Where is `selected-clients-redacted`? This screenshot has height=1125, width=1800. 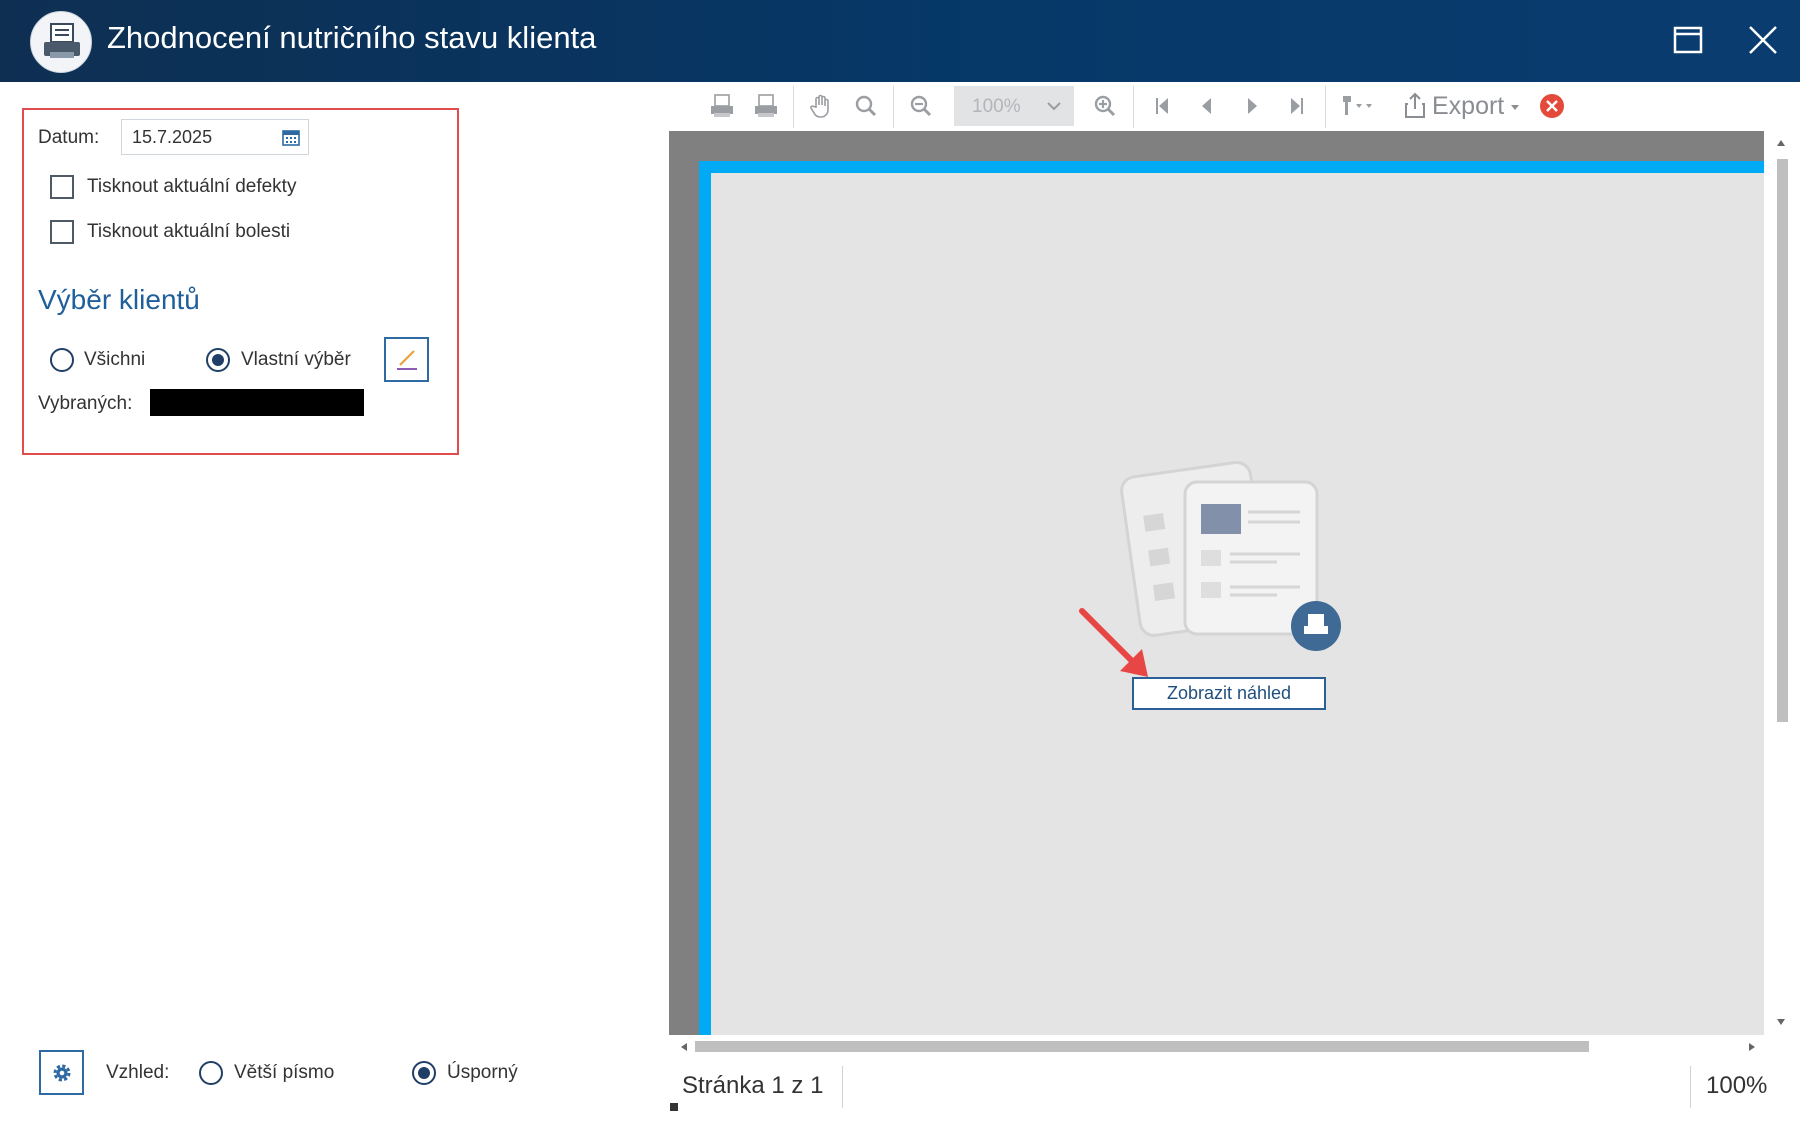 selected-clients-redacted is located at coordinates (257, 402).